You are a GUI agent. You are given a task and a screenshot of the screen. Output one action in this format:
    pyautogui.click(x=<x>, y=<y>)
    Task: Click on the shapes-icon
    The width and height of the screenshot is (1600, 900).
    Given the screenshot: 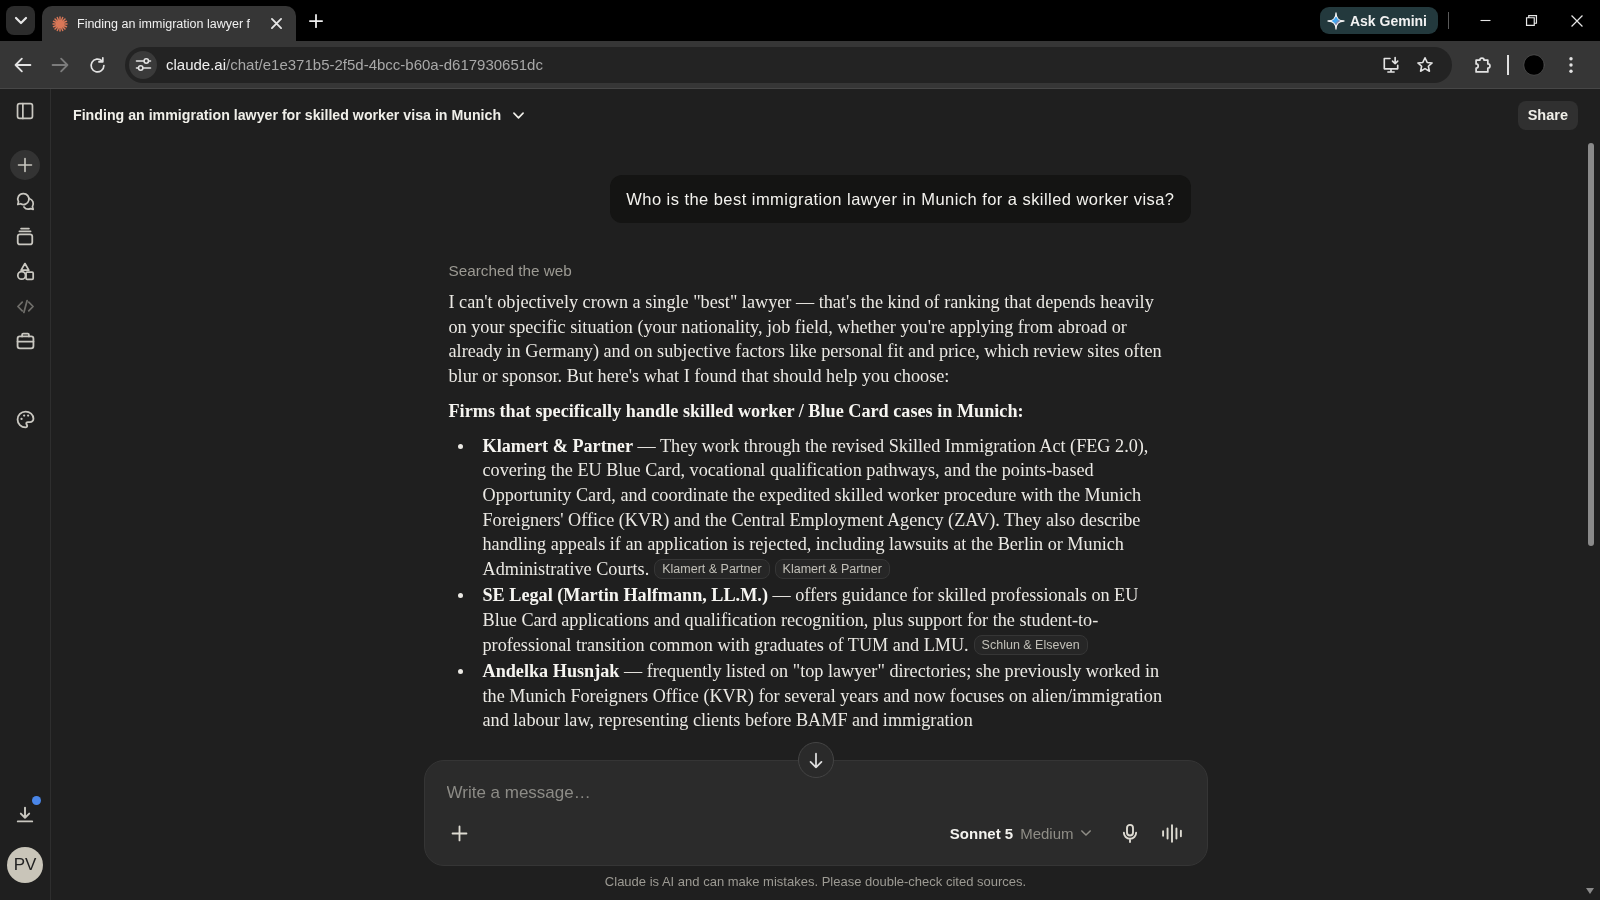 What is the action you would take?
    pyautogui.click(x=25, y=271)
    